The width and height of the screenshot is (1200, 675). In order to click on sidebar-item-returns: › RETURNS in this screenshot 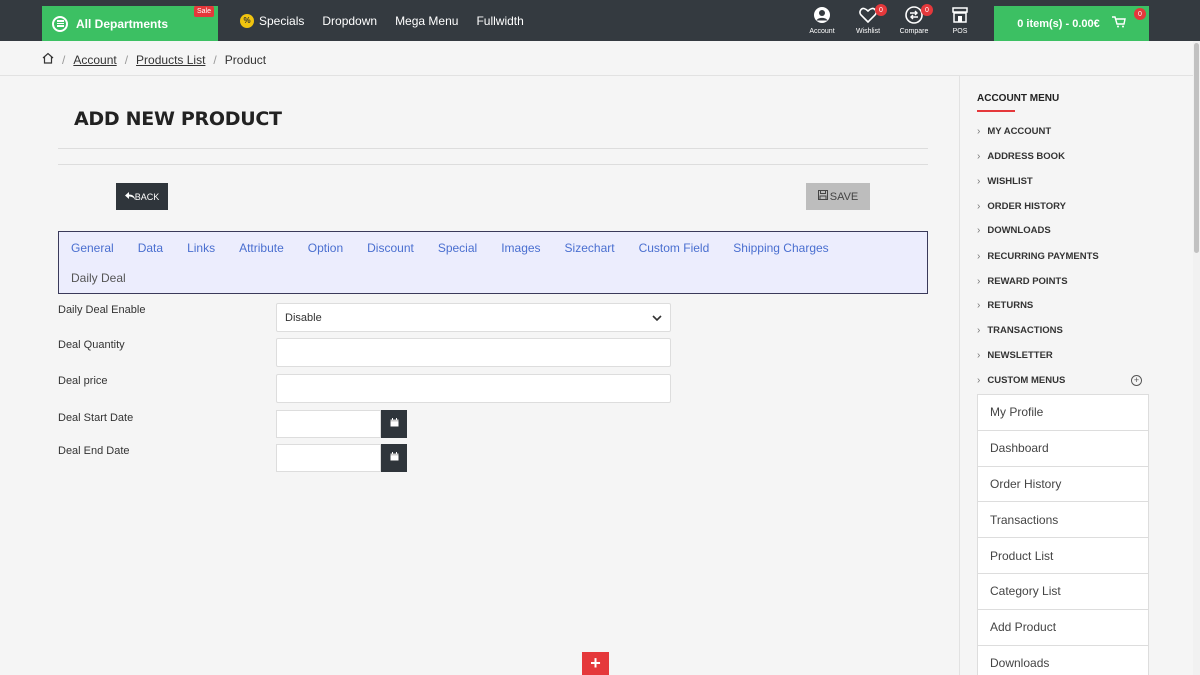, I will do `click(1005, 305)`.